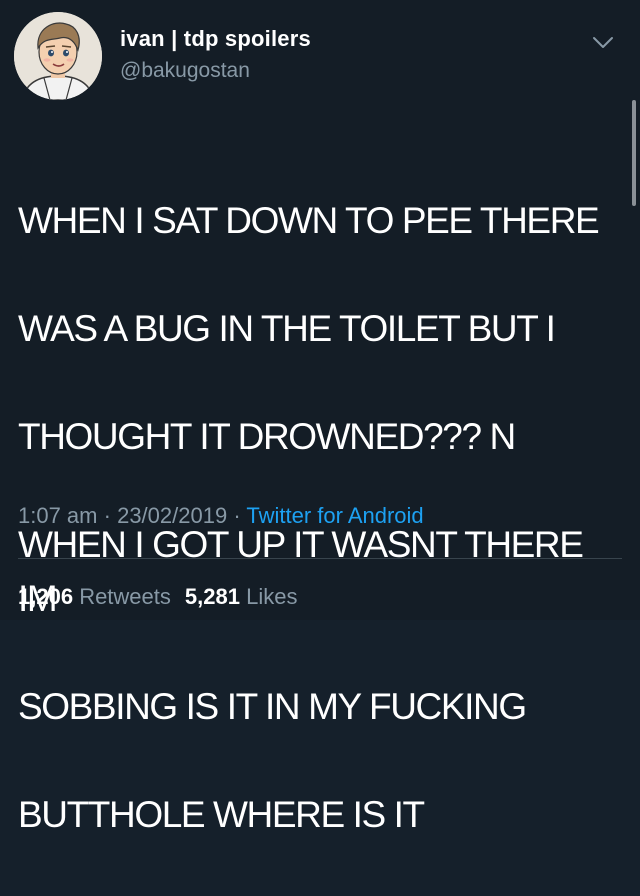  I want to click on tweet-date: 23/02/2019, so click(172, 515).